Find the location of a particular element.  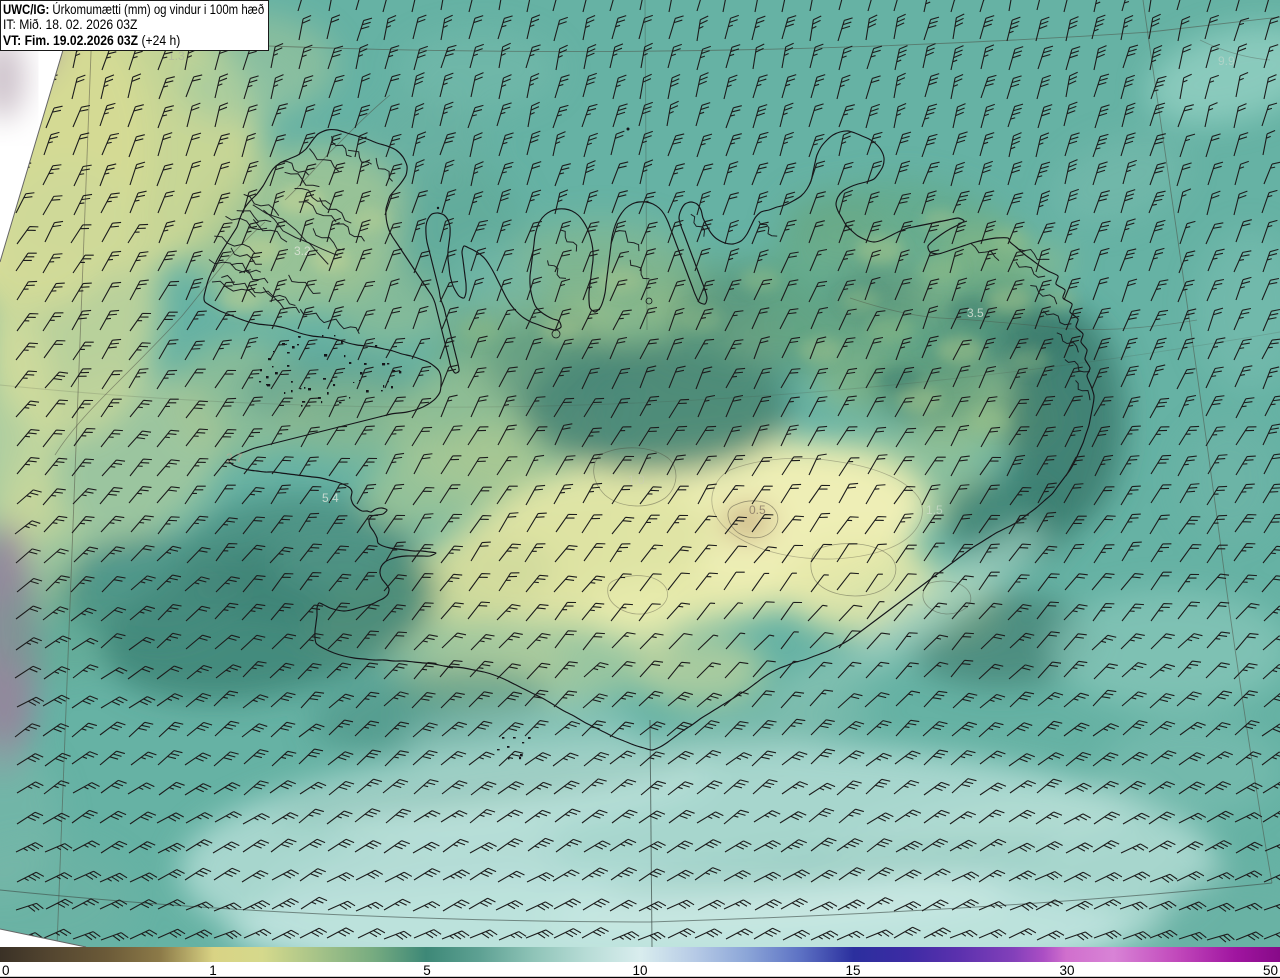

svg-text: 1 is located at coordinates (213, 970).